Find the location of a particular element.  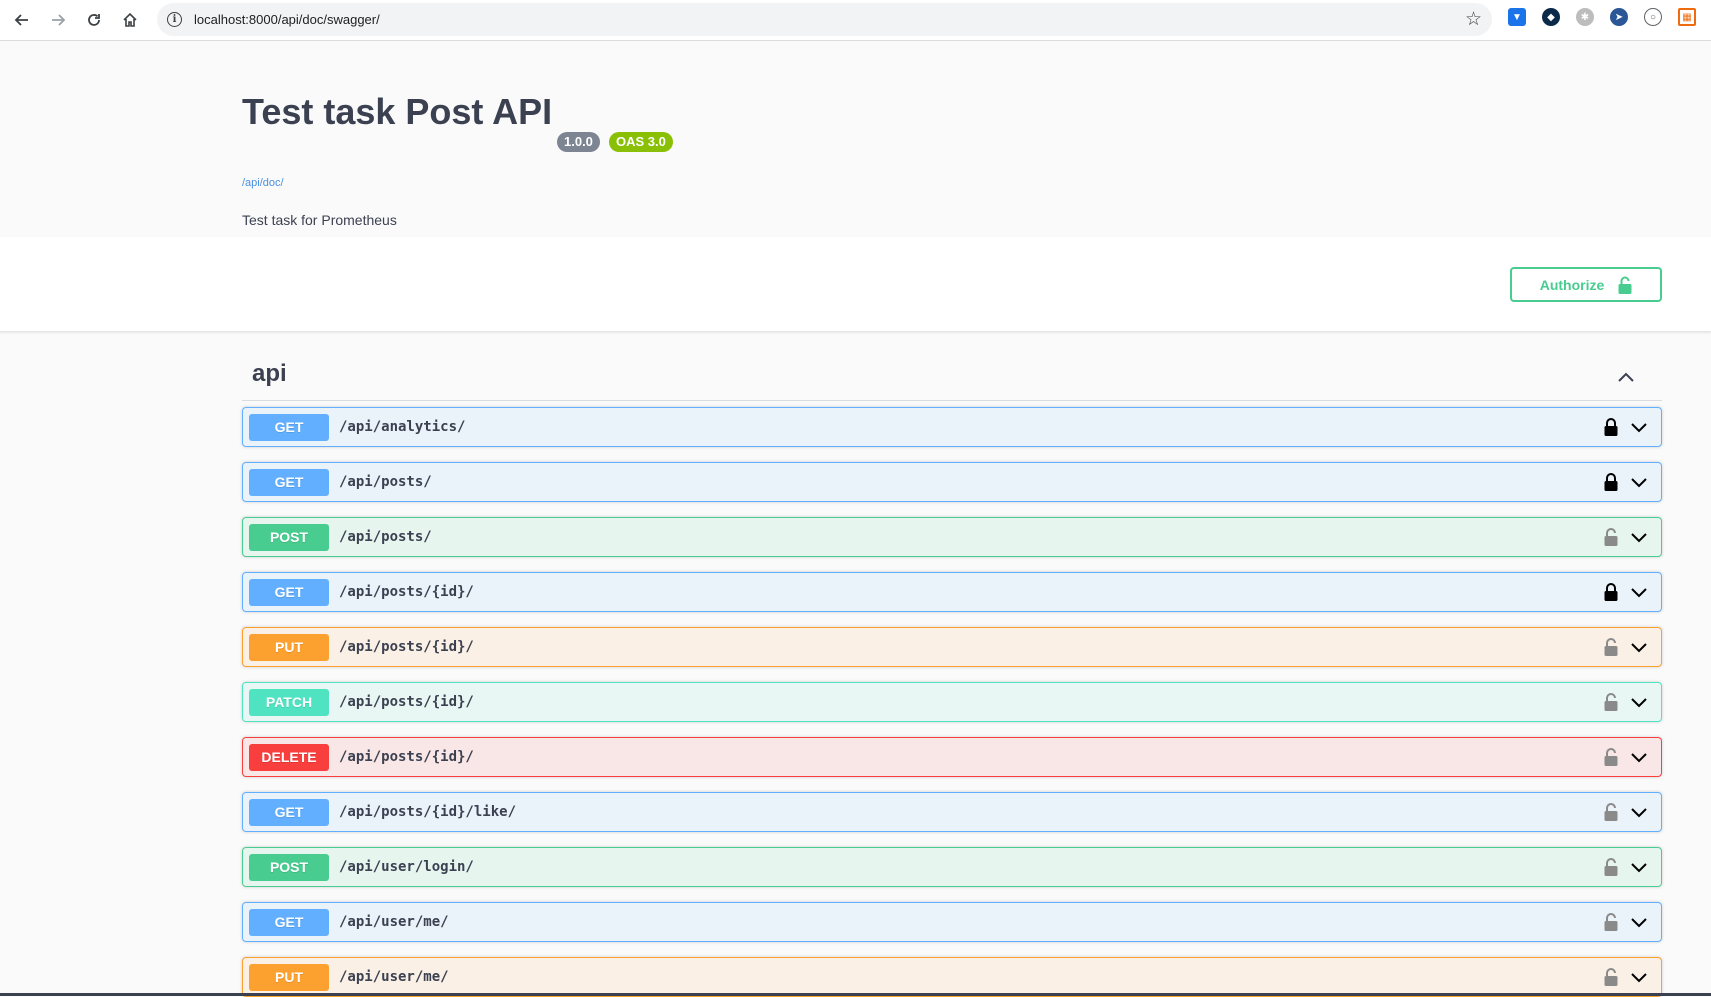

operation-path: /api/user/login/ is located at coordinates (406, 867).